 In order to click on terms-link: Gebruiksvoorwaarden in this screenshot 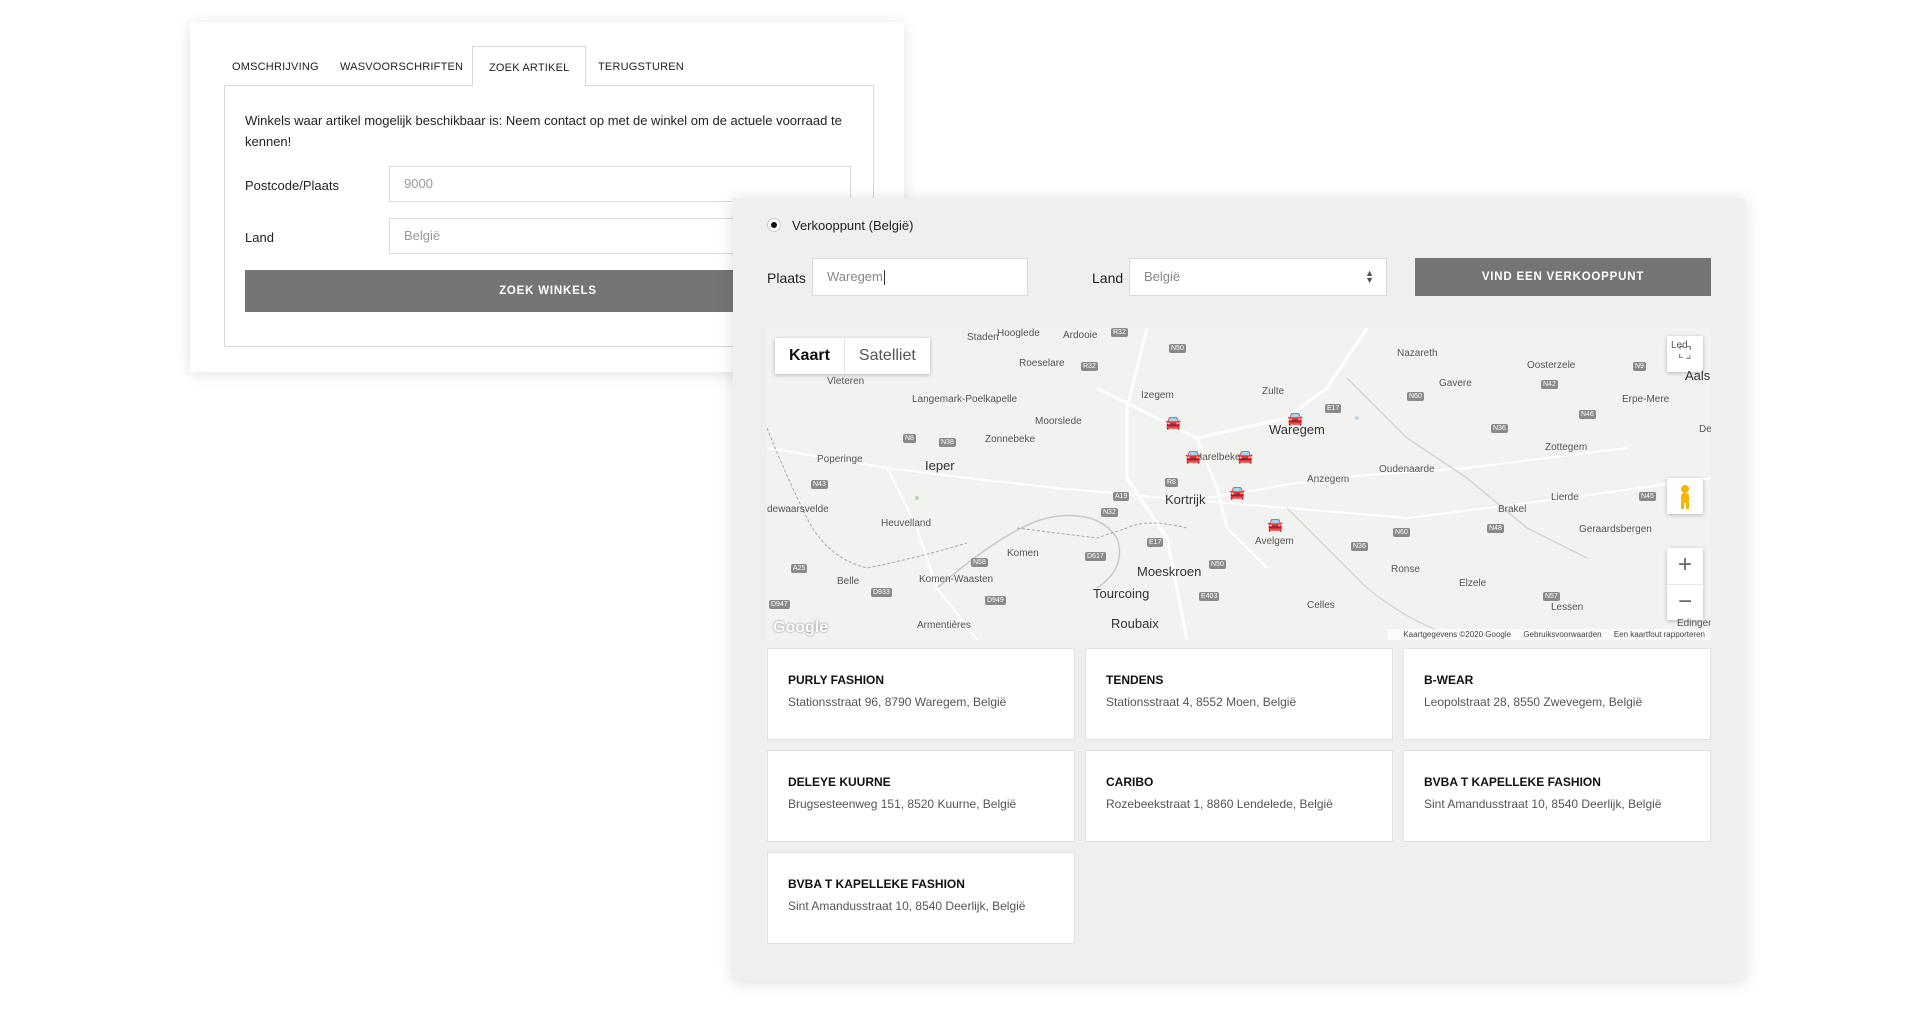, I will do `click(1562, 634)`.